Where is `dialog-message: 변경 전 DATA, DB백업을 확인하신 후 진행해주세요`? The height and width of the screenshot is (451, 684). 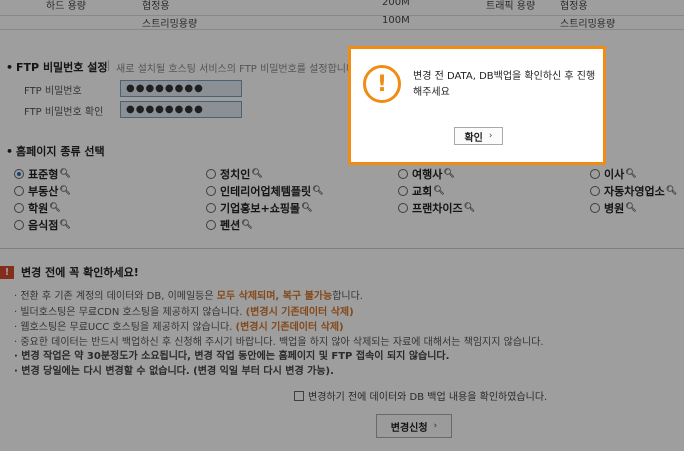 dialog-message: 변경 전 DATA, DB백업을 확인하신 후 진행해주세요 is located at coordinates (504, 84).